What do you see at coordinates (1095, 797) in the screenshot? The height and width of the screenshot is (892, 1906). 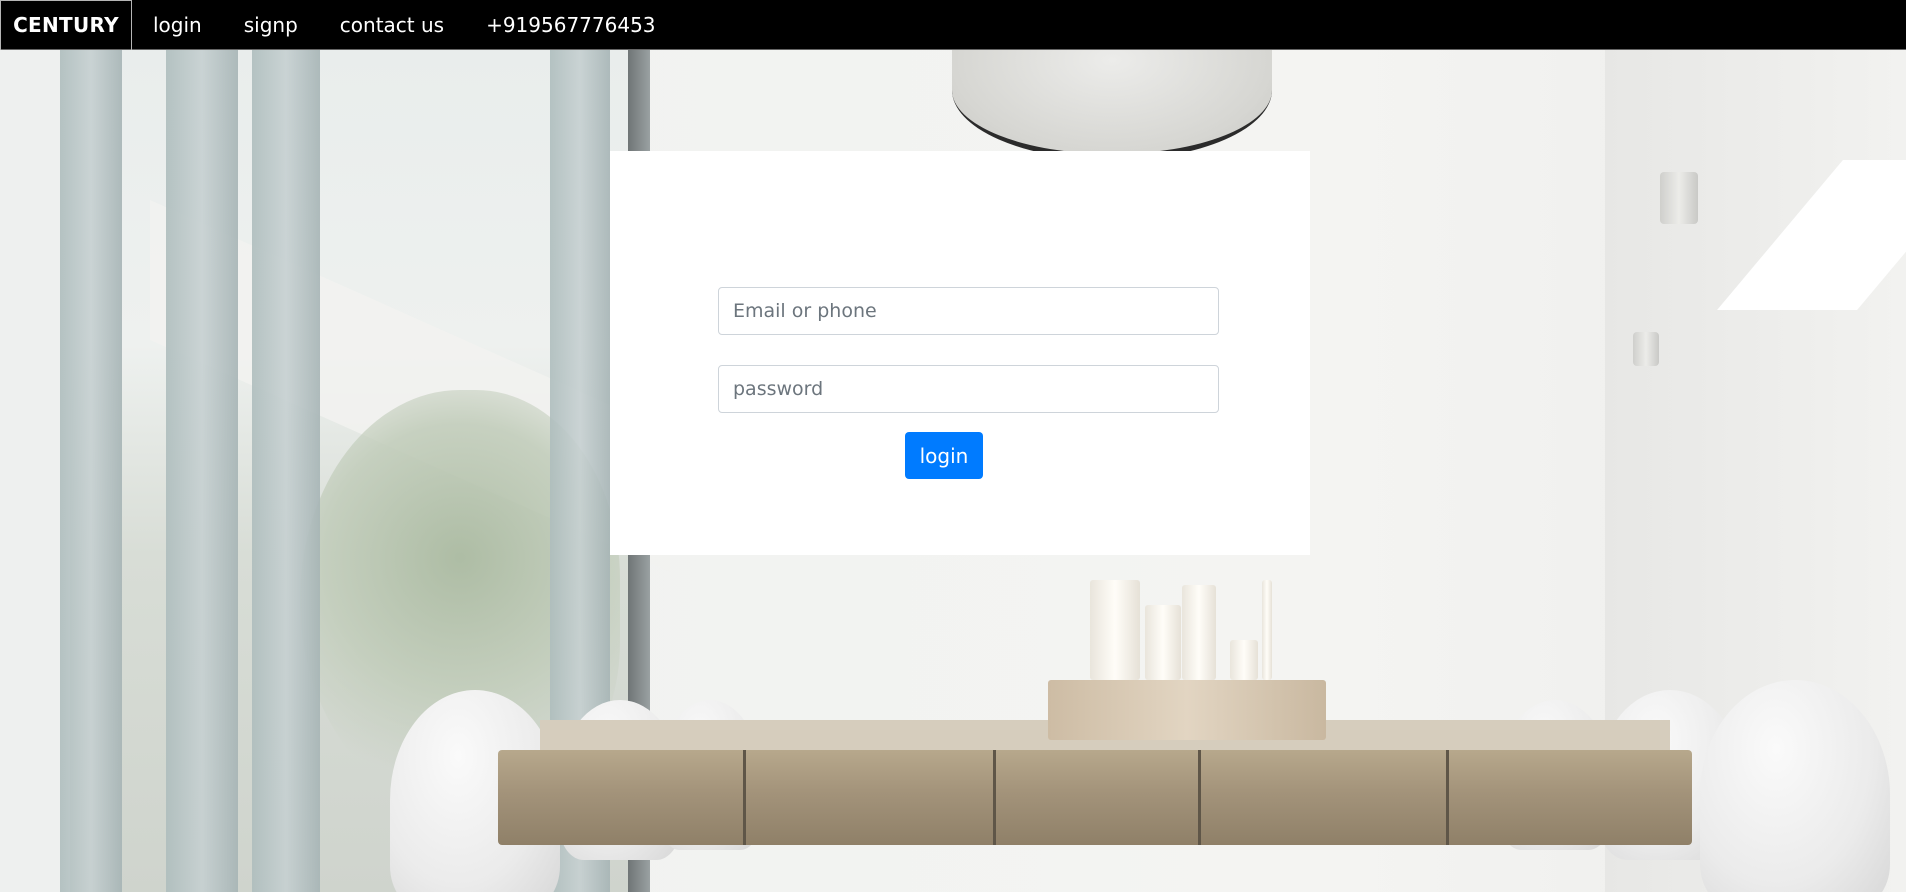 I see `background-table` at bounding box center [1095, 797].